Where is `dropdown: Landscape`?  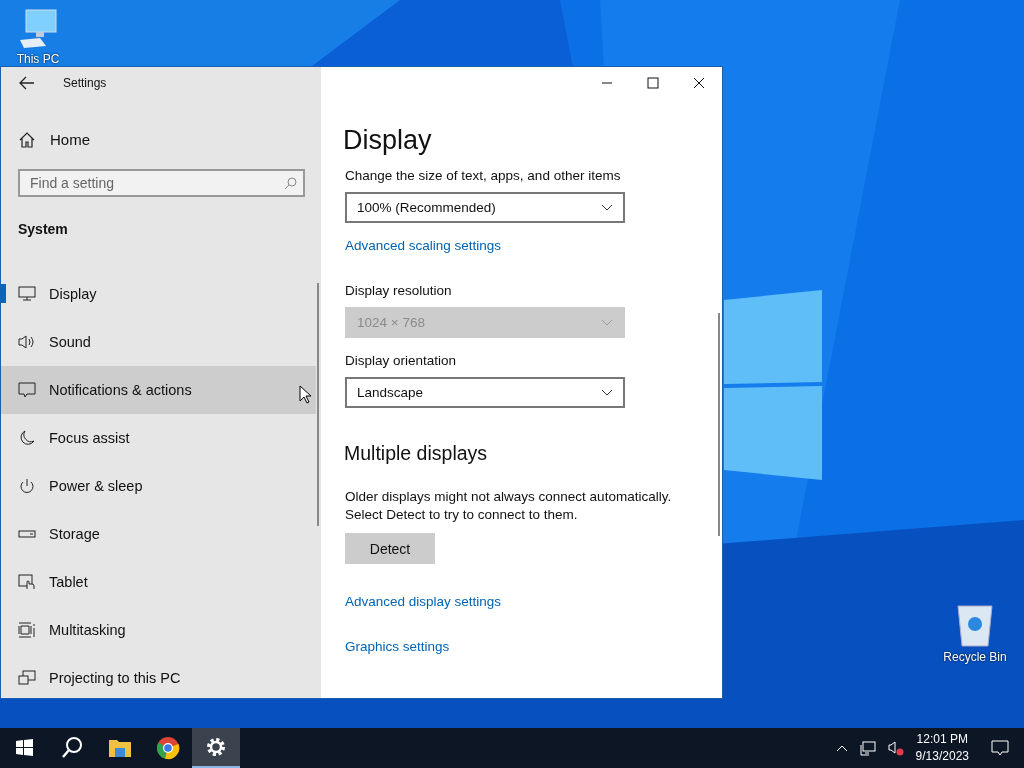
dropdown: Landscape is located at coordinates (485, 392).